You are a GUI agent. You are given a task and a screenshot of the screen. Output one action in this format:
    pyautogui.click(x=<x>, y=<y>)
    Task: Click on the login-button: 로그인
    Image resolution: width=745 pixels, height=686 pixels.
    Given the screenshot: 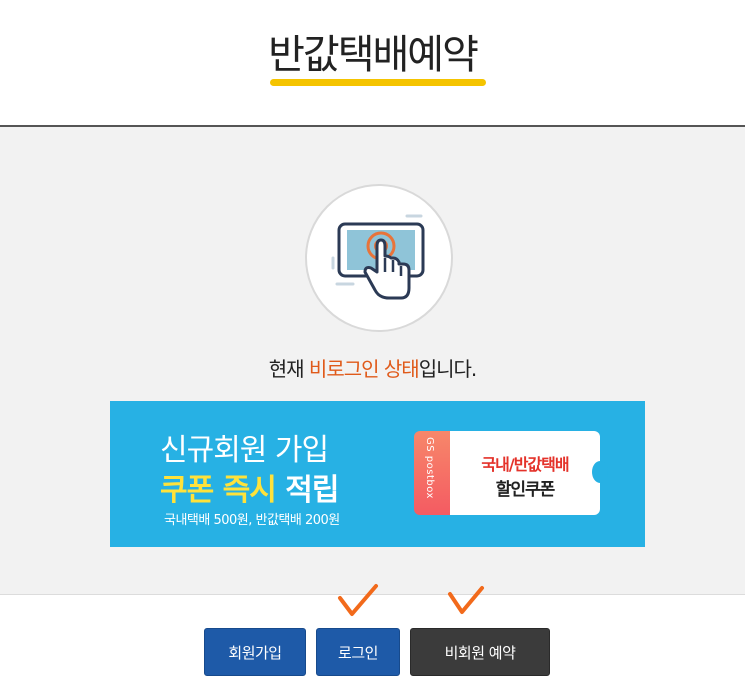 What is the action you would take?
    pyautogui.click(x=358, y=652)
    